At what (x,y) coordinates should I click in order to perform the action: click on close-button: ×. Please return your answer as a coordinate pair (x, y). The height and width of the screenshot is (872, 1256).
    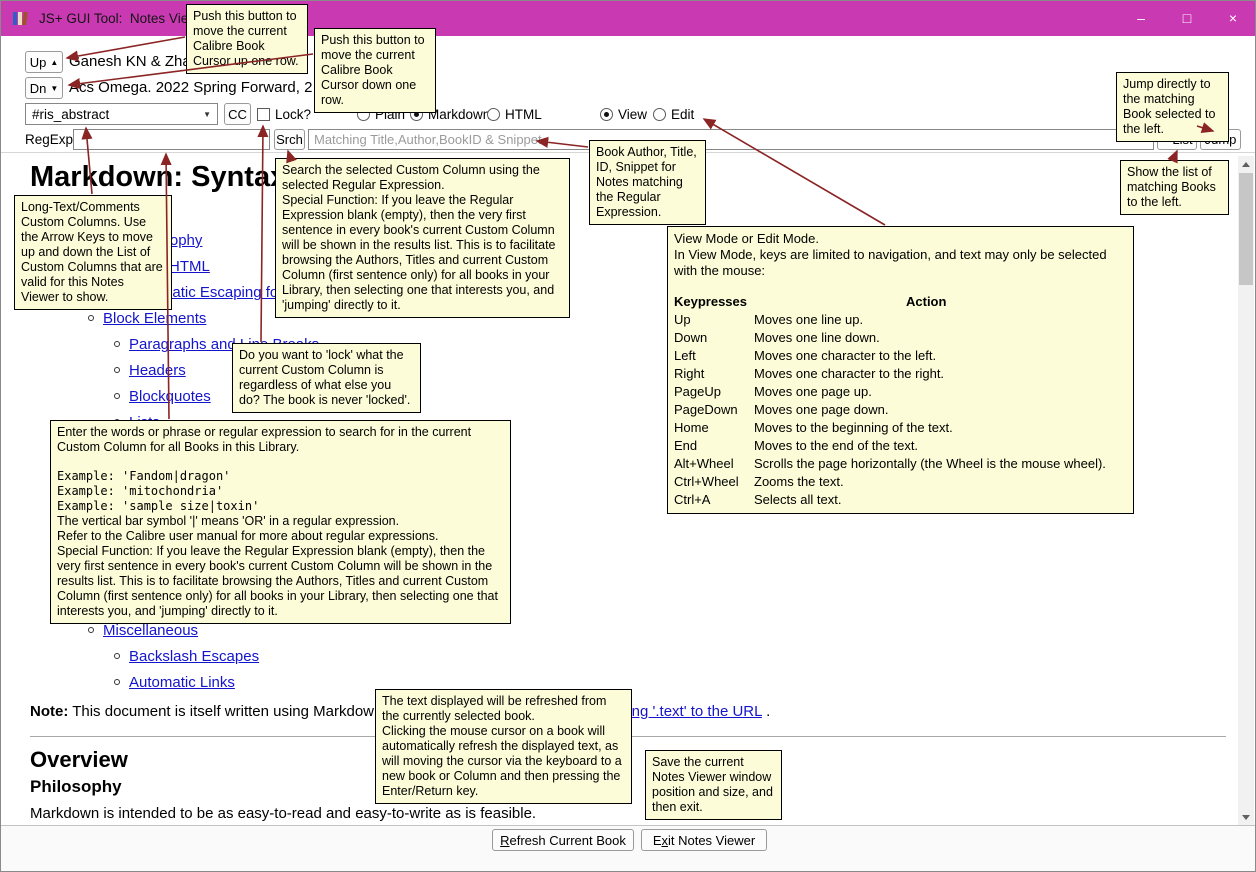
    Looking at the image, I should click on (1233, 18).